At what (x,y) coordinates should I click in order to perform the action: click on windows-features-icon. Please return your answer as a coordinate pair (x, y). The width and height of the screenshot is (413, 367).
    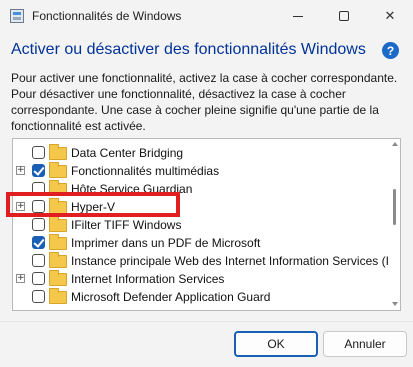
    Looking at the image, I should click on (17, 16).